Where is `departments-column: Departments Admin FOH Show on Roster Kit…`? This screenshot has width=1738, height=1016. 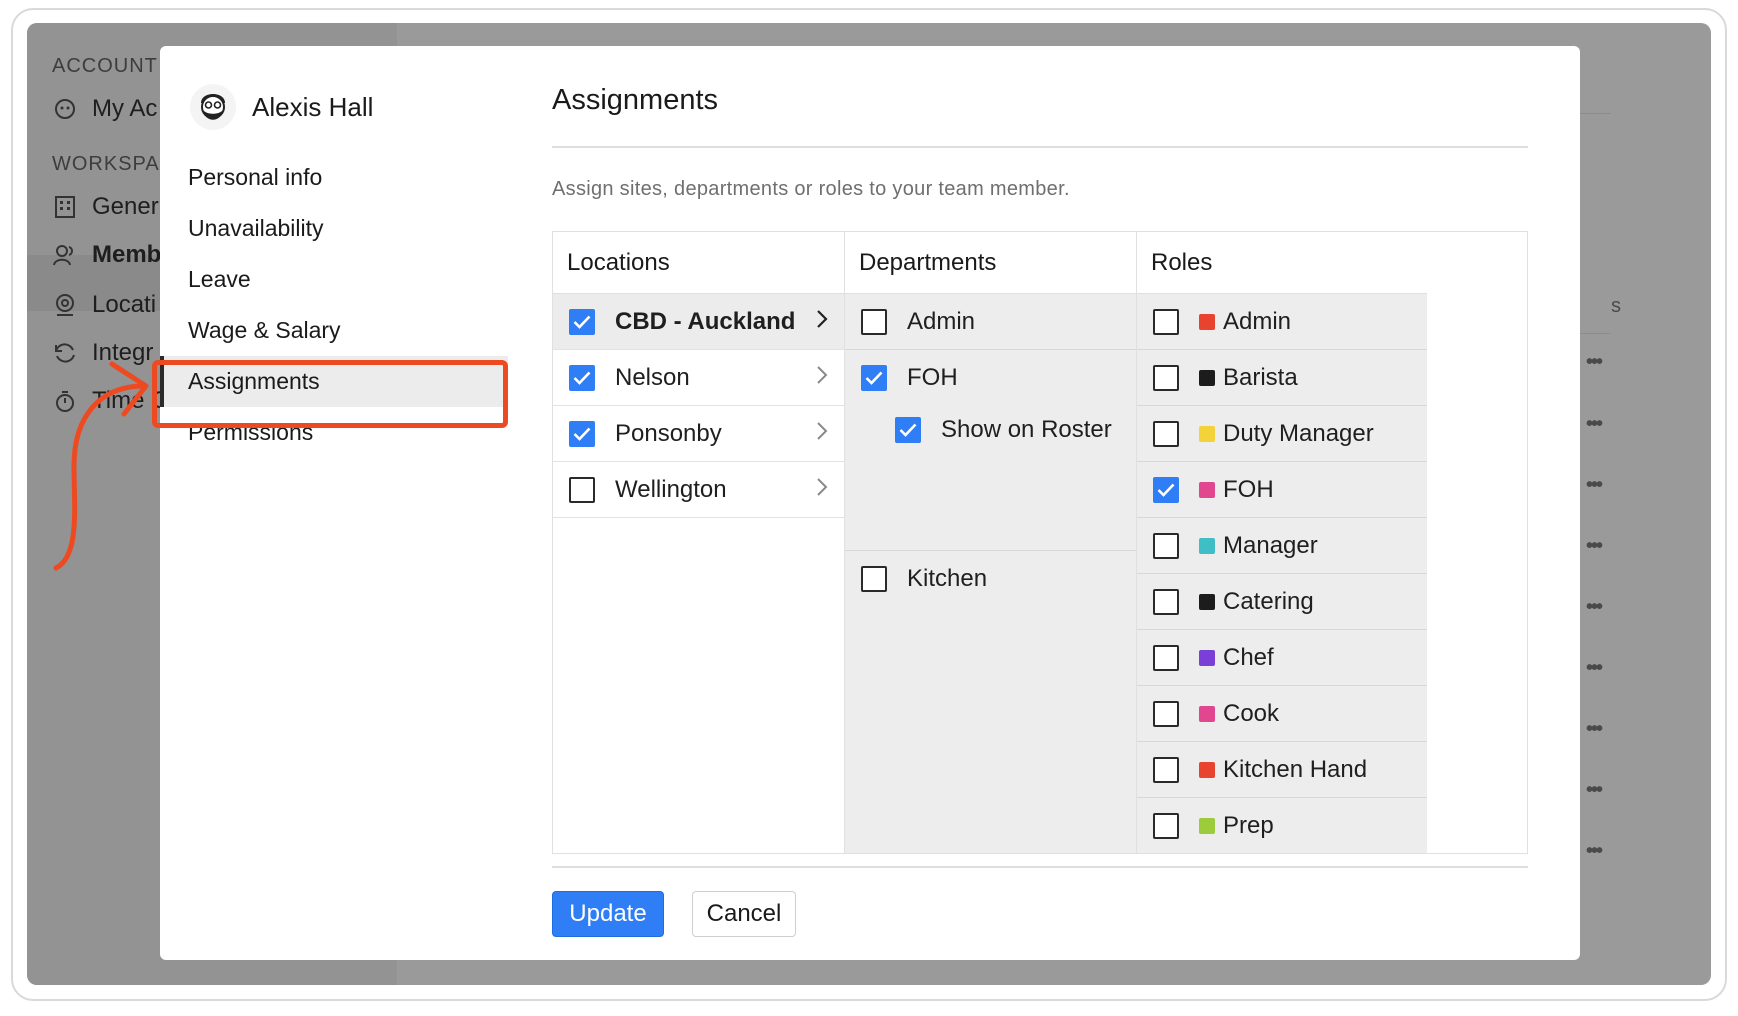
departments-column: Departments Admin FOH Show on Roster Kit… is located at coordinates (991, 542).